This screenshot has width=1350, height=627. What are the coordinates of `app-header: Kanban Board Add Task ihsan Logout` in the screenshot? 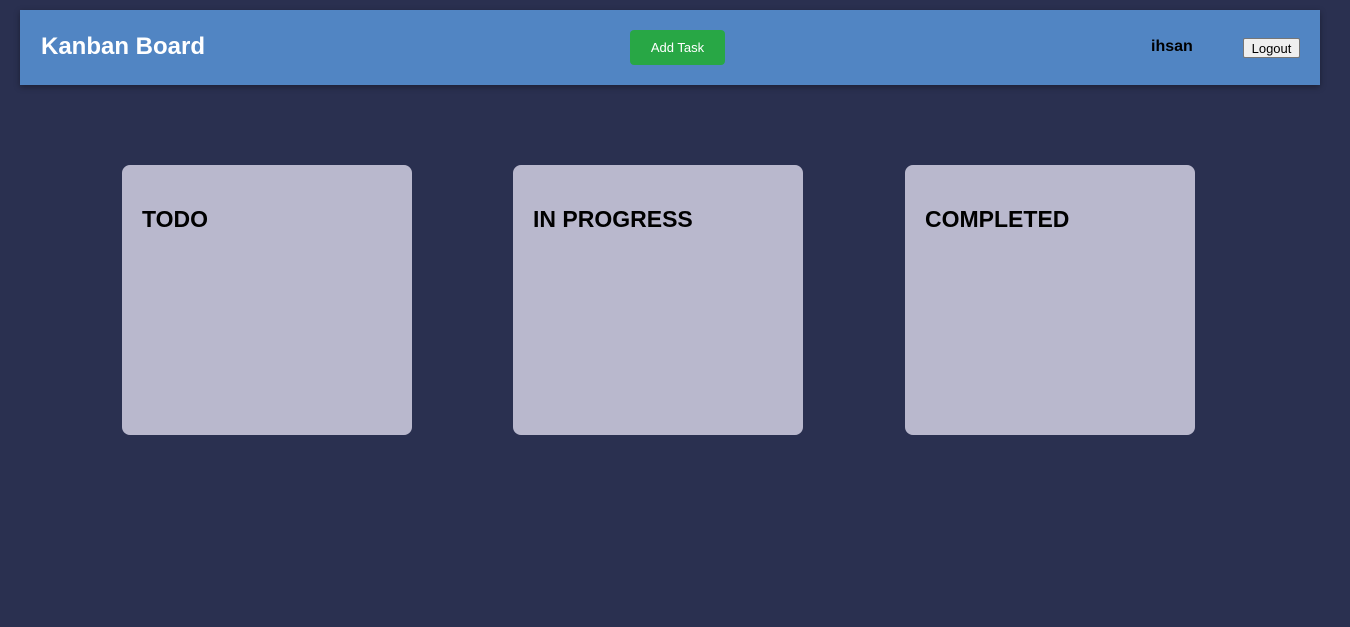 It's located at (670, 47).